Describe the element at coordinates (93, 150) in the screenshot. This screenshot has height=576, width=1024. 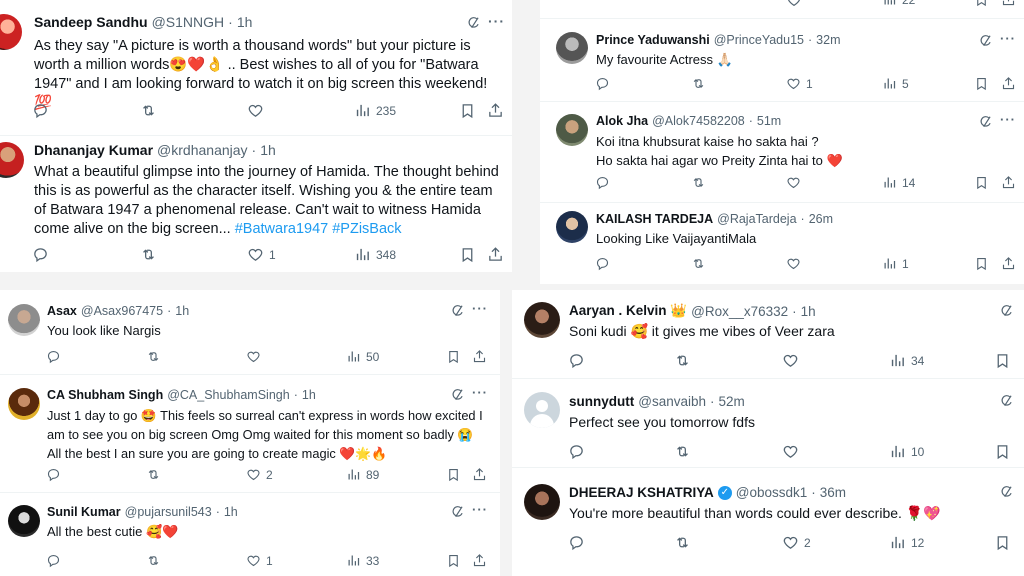
I see `author-name: Dhananjay Kumar` at that location.